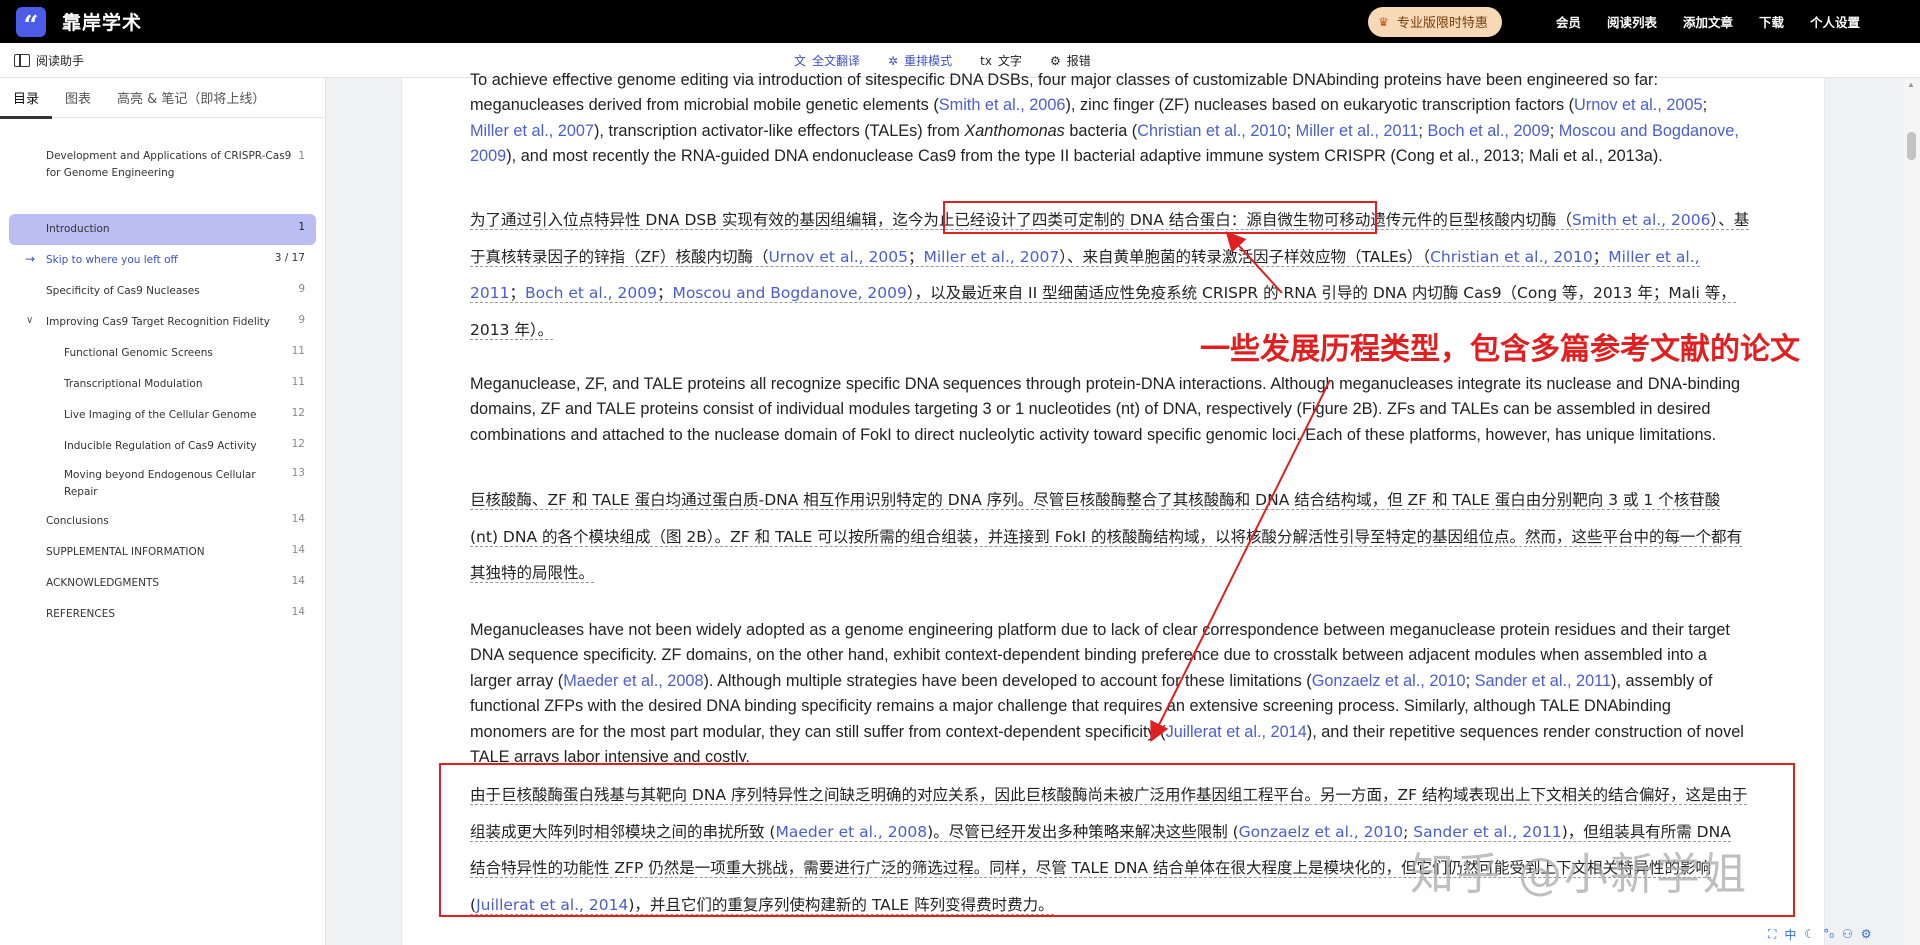 Image resolution: width=1920 pixels, height=945 pixels. Describe the element at coordinates (1708, 21) in the screenshot. I see `nav-add-article: 添加文章` at that location.